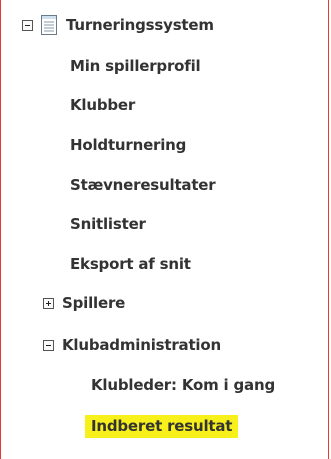  I want to click on tree-item-holdturnering: Holdturnering, so click(128, 145).